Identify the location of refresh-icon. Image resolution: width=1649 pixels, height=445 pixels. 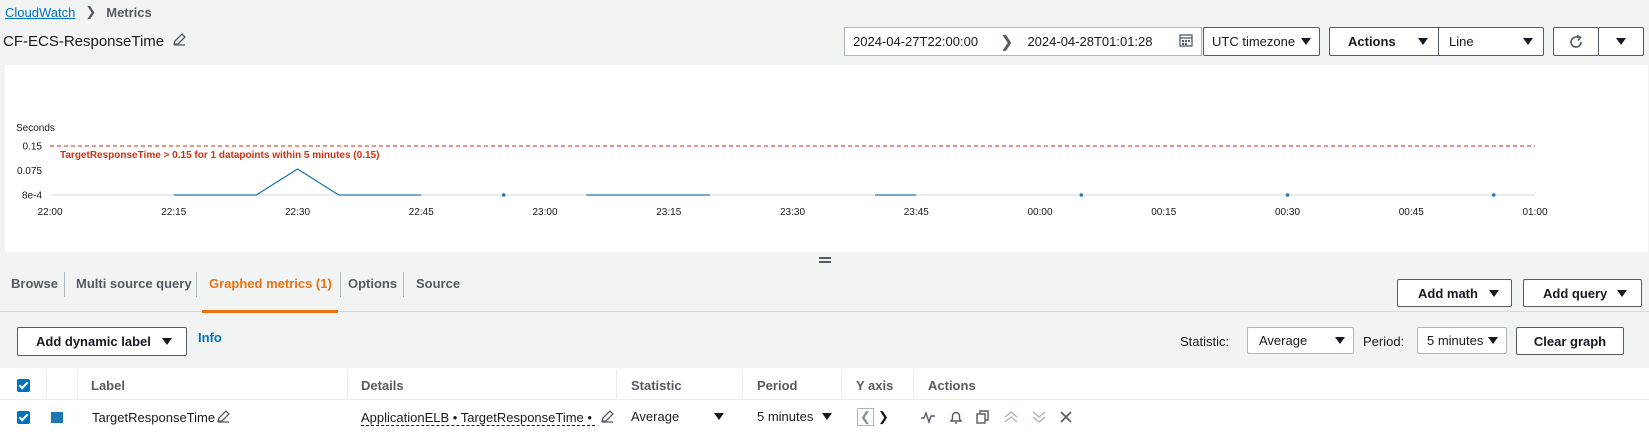
(1576, 41).